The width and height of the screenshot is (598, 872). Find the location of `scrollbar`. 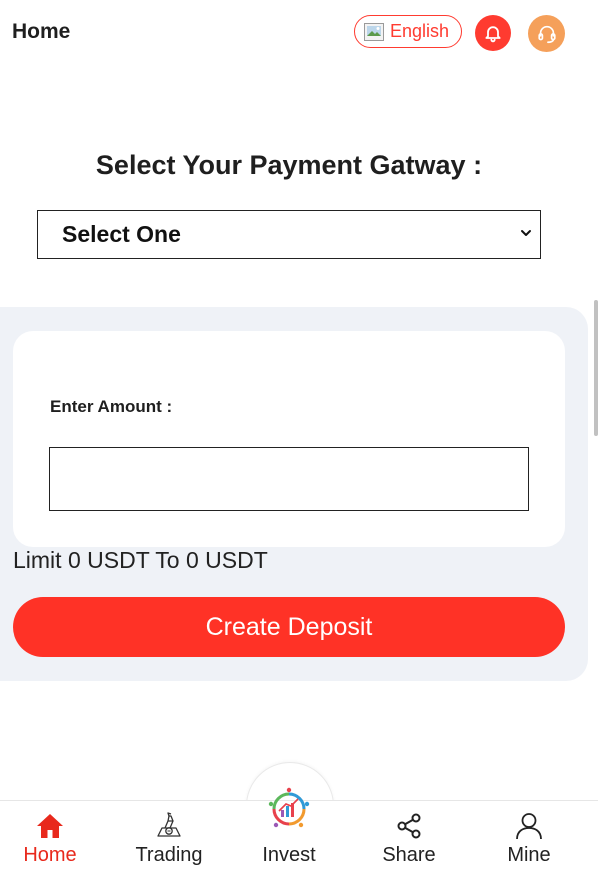

scrollbar is located at coordinates (596, 368).